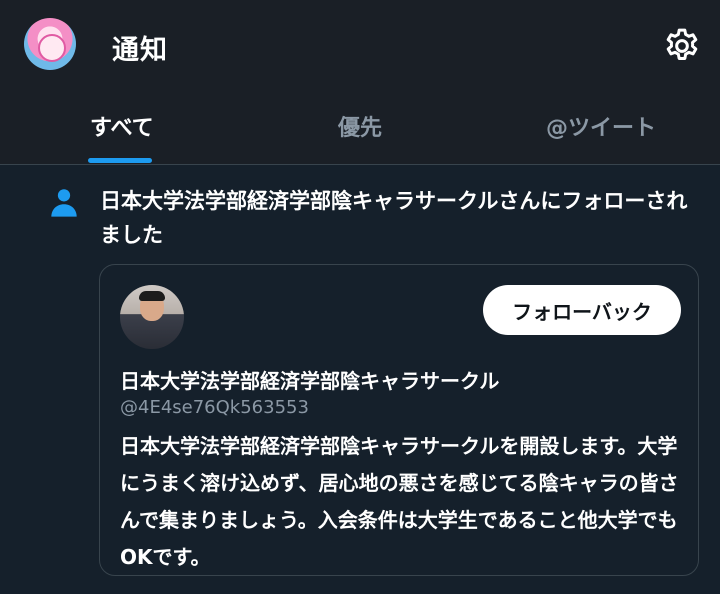 The height and width of the screenshot is (594, 720). Describe the element at coordinates (214, 407) in the screenshot. I see `account-handle: @4E4se76Qk563553` at that location.